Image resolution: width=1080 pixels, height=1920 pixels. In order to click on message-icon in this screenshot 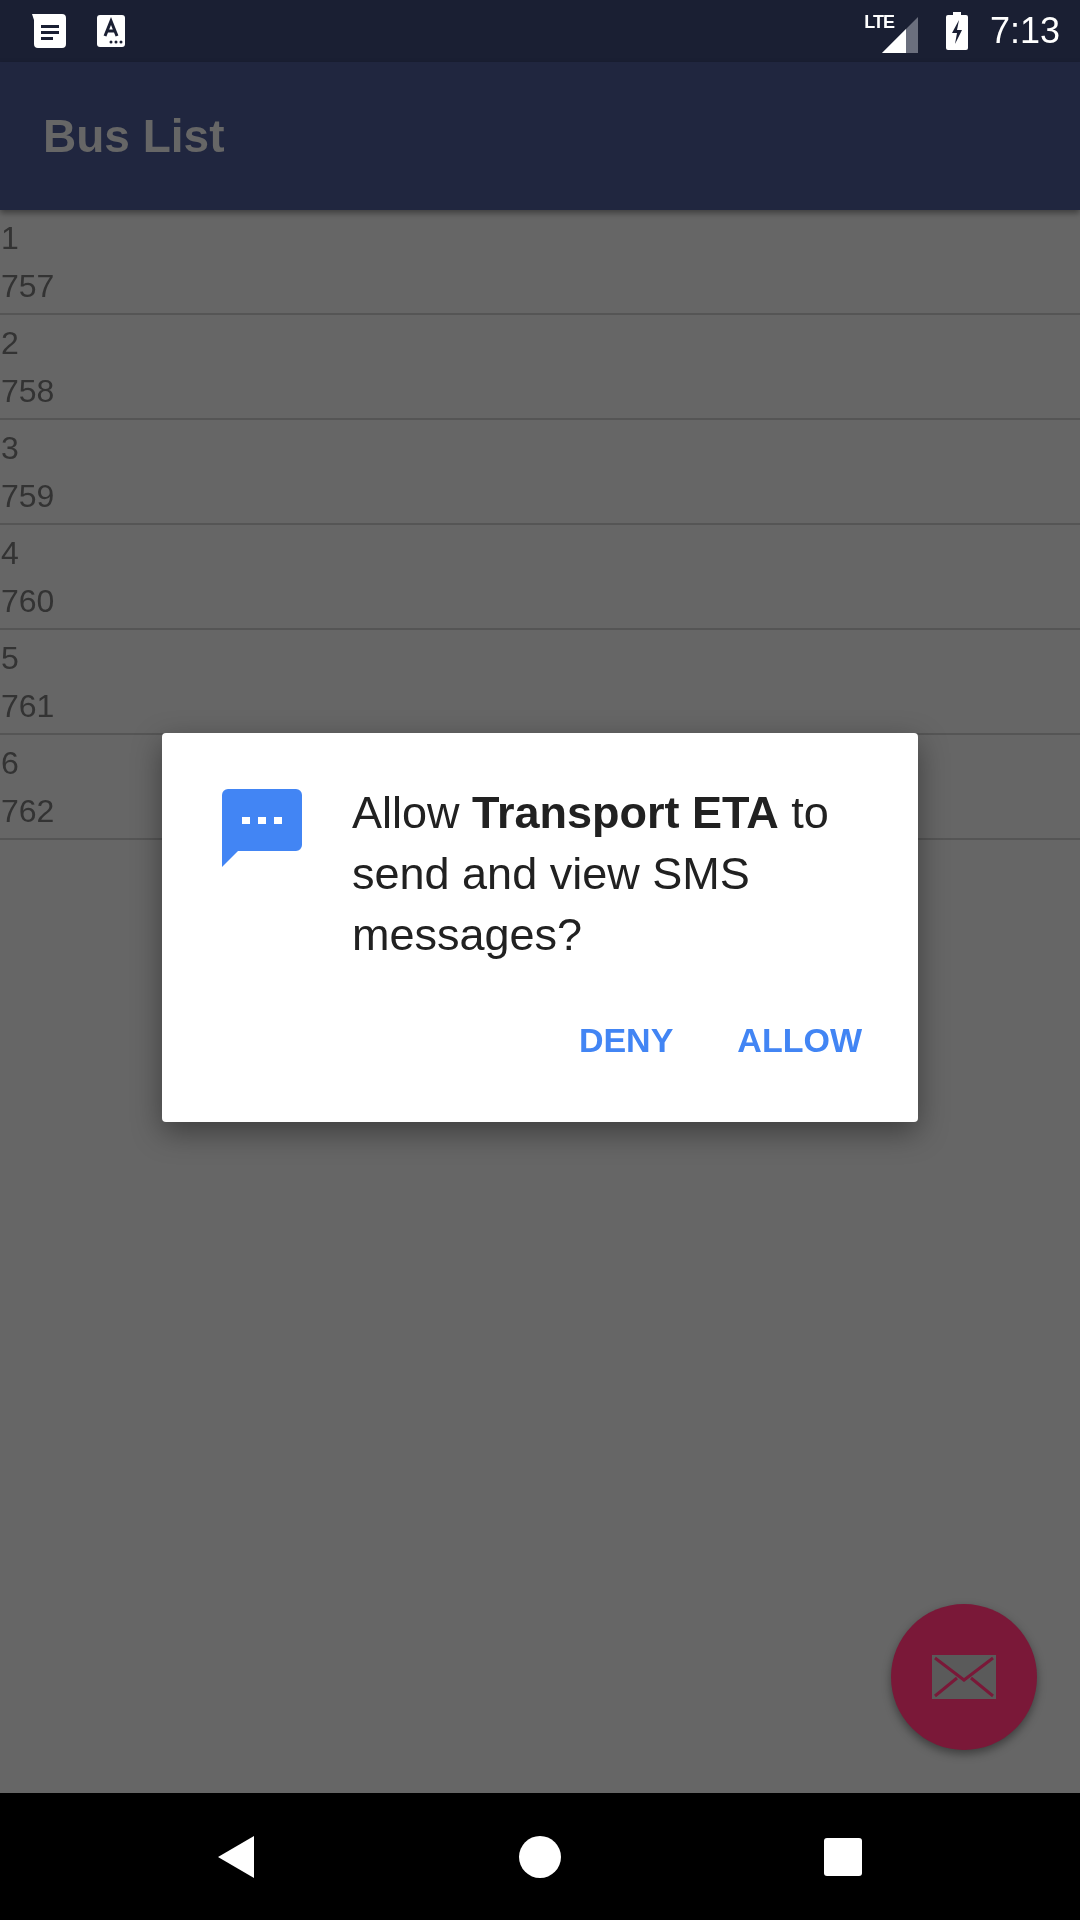, I will do `click(262, 828)`.